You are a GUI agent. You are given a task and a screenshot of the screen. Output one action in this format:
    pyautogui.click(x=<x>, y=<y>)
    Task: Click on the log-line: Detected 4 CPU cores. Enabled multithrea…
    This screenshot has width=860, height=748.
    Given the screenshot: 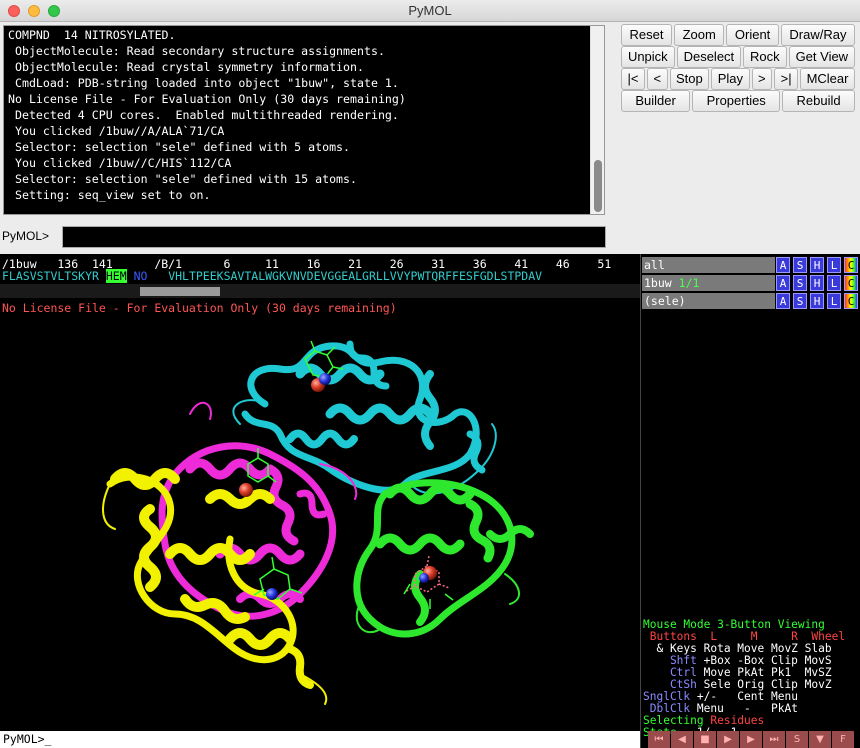 What is the action you would take?
    pyautogui.click(x=203, y=115)
    